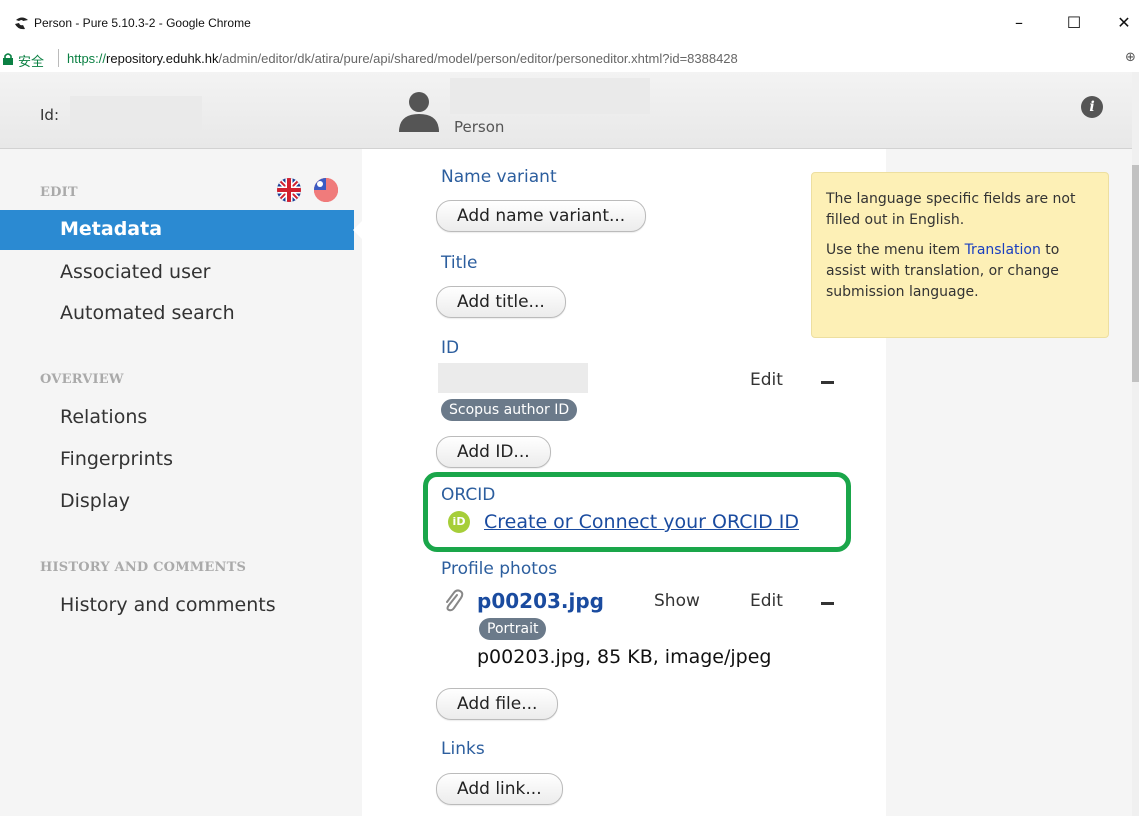 This screenshot has height=816, width=1139. What do you see at coordinates (1074, 23) in the screenshot?
I see `maximize-button: ☐` at bounding box center [1074, 23].